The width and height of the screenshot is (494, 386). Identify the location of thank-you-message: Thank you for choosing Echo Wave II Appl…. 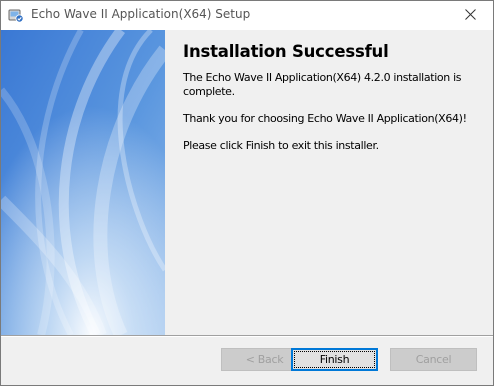
(325, 118).